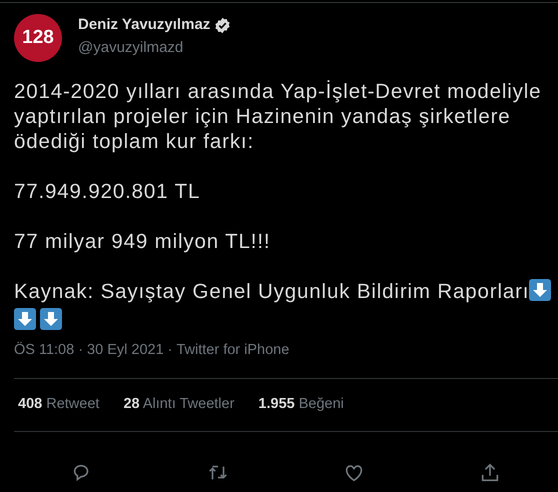 The height and width of the screenshot is (492, 558). I want to click on avatar: 128, so click(38, 38).